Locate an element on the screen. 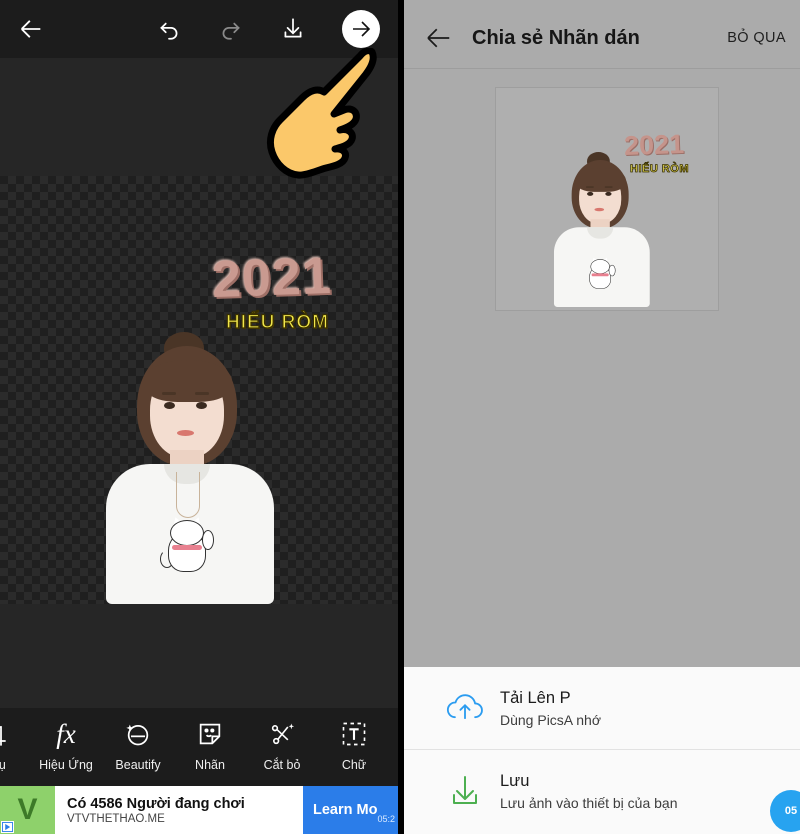  tool-item-text: Chữ is located at coordinates (354, 747).